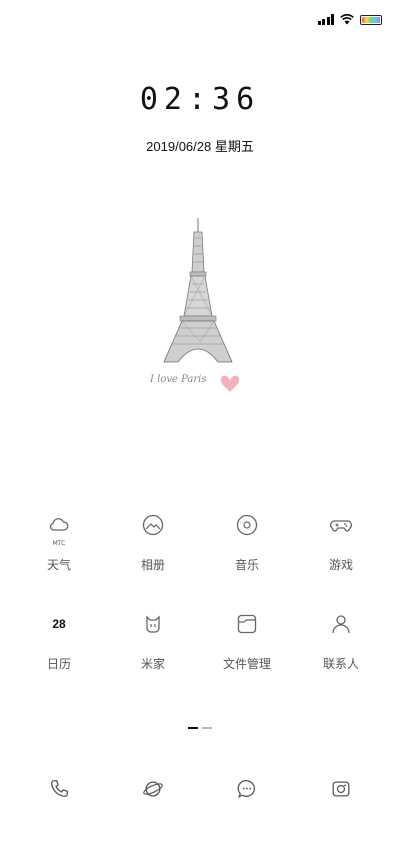  Describe the element at coordinates (178, 379) in the screenshot. I see `wallpaper-caption: I love Paris` at that location.